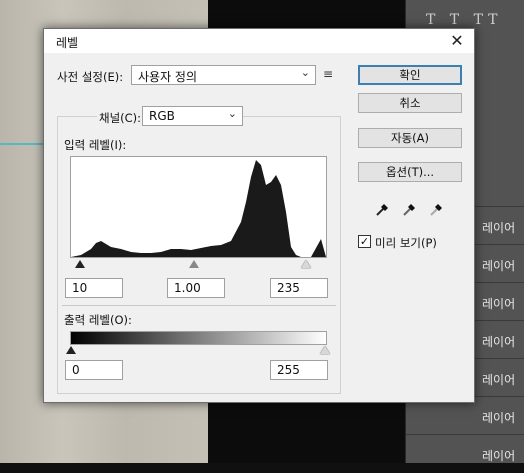  I want to click on gray-eyedropper-icon, so click(410, 209).